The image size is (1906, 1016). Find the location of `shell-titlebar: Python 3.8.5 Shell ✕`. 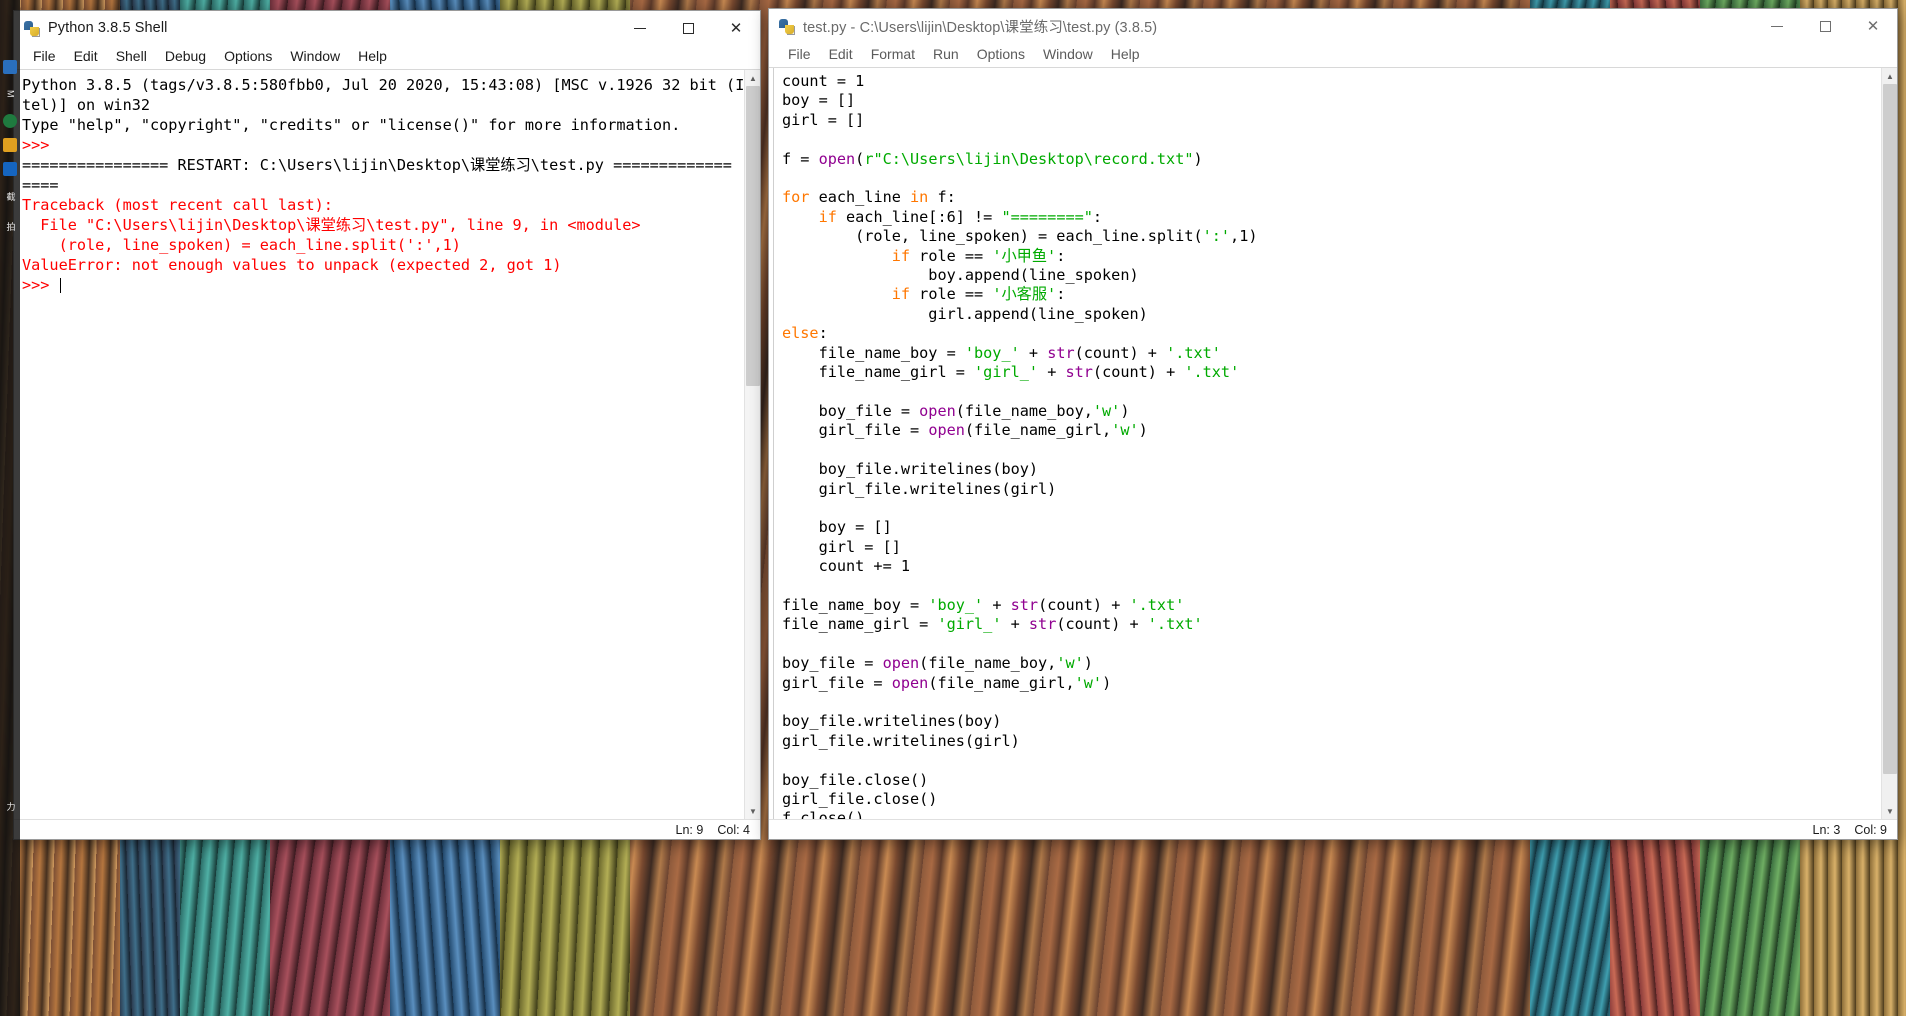

shell-titlebar: Python 3.8.5 Shell ✕ is located at coordinates (387, 28).